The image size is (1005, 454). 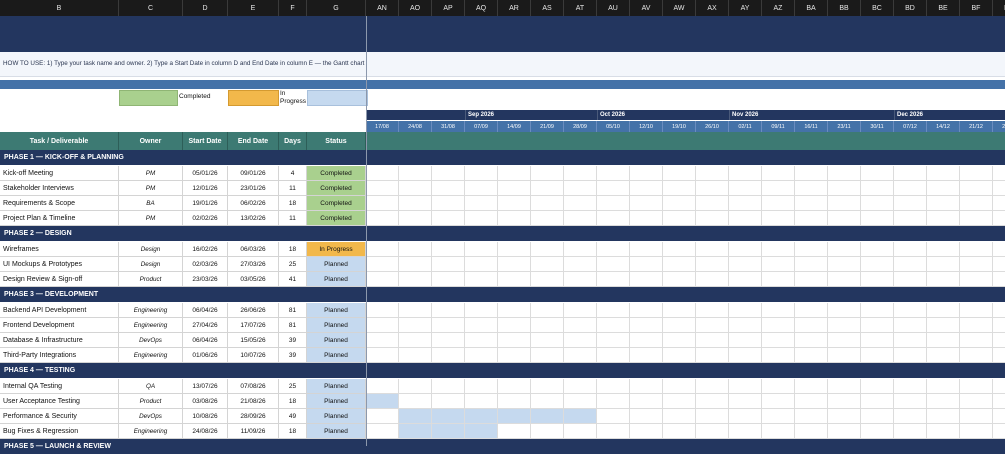 I want to click on phase-header: PHASE 5 — LAUNCH & REVIEW, so click(x=502, y=446).